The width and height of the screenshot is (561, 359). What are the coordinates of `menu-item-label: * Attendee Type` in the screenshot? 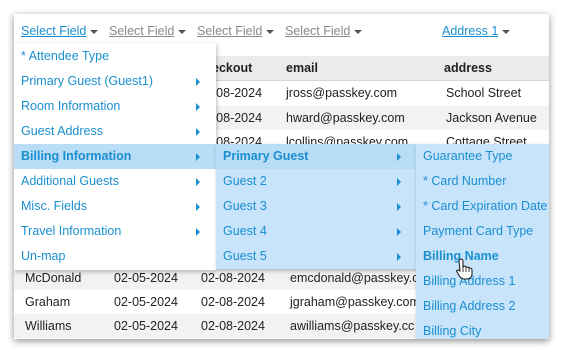 It's located at (65, 56).